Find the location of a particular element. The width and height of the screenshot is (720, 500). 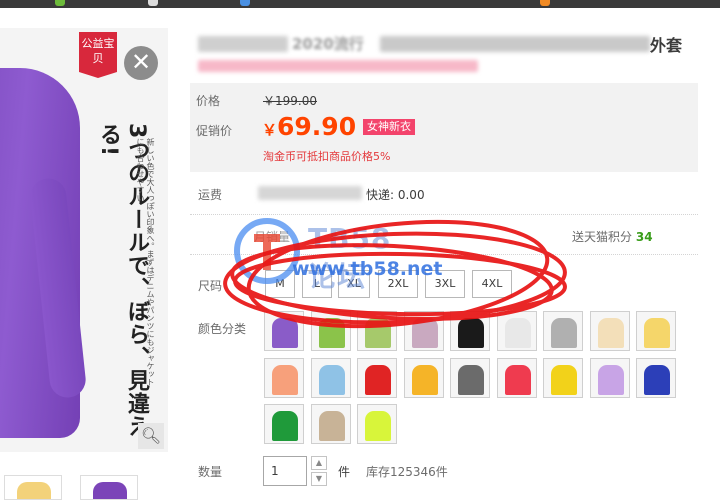

red-circle-annotation is located at coordinates (395, 274).